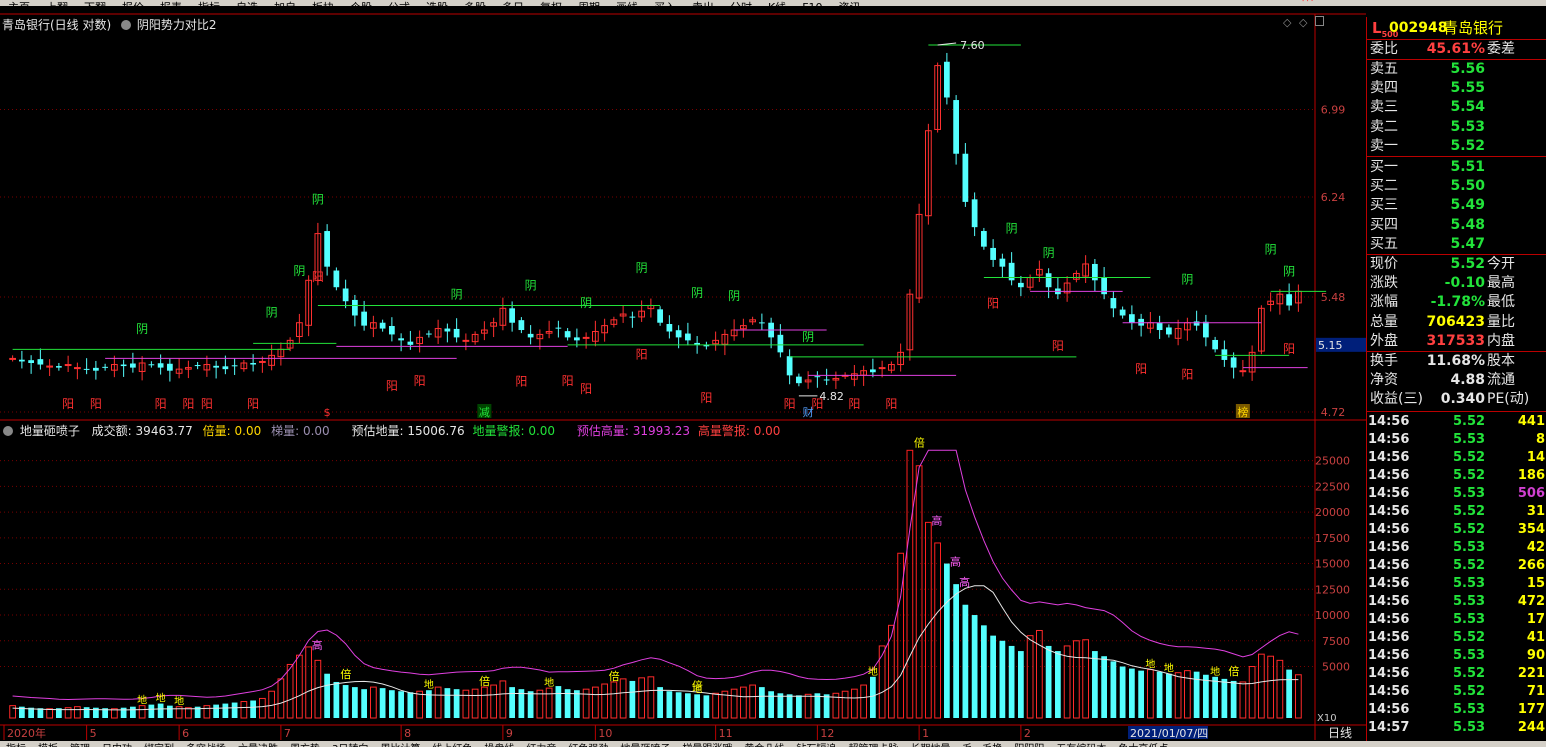 This screenshot has height=747, width=1546. I want to click on volume-indicator-name: 地量砸喷子, so click(50, 431).